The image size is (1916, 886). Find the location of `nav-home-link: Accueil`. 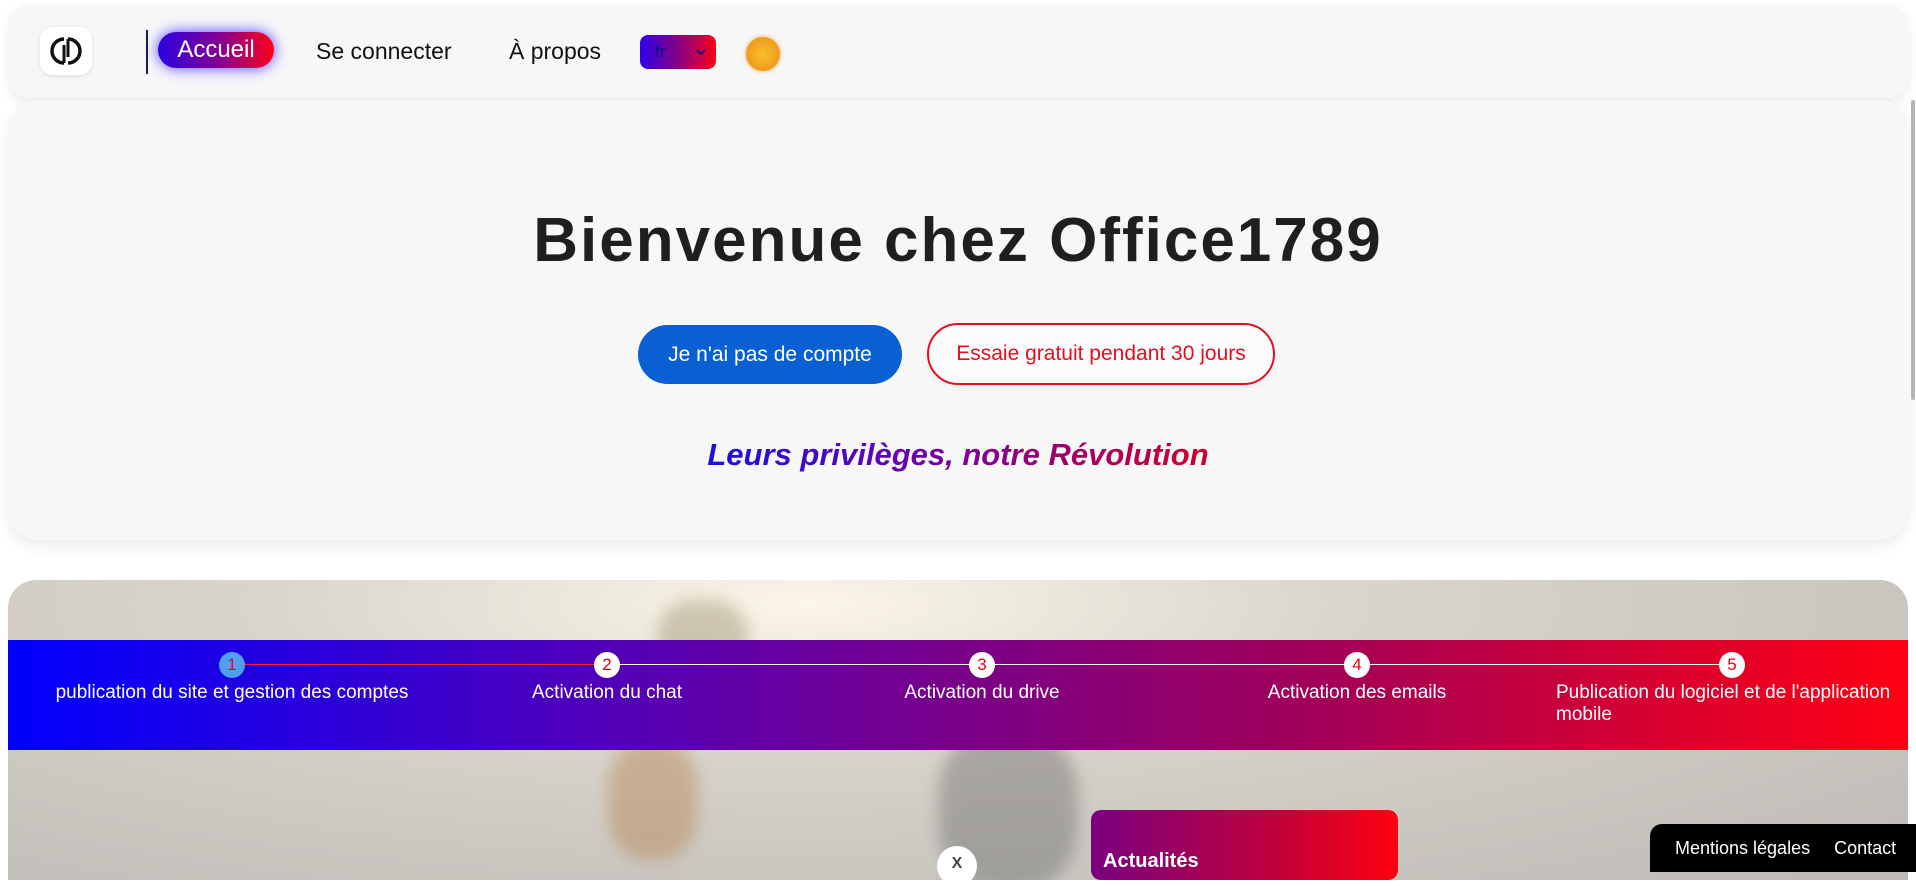

nav-home-link: Accueil is located at coordinates (216, 50).